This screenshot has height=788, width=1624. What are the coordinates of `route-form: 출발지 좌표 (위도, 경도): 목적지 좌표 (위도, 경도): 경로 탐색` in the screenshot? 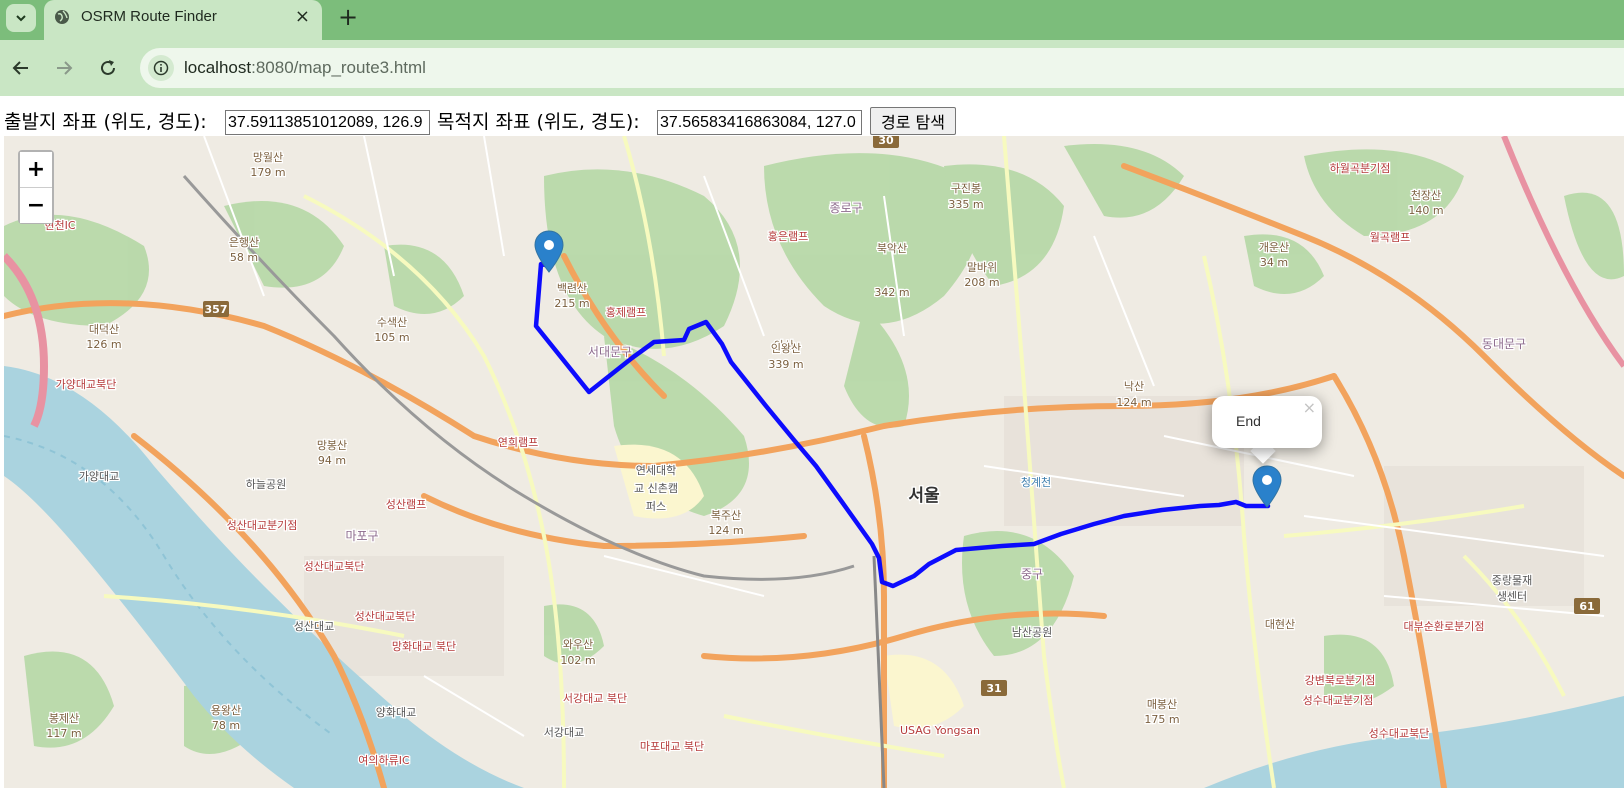 It's located at (812, 116).